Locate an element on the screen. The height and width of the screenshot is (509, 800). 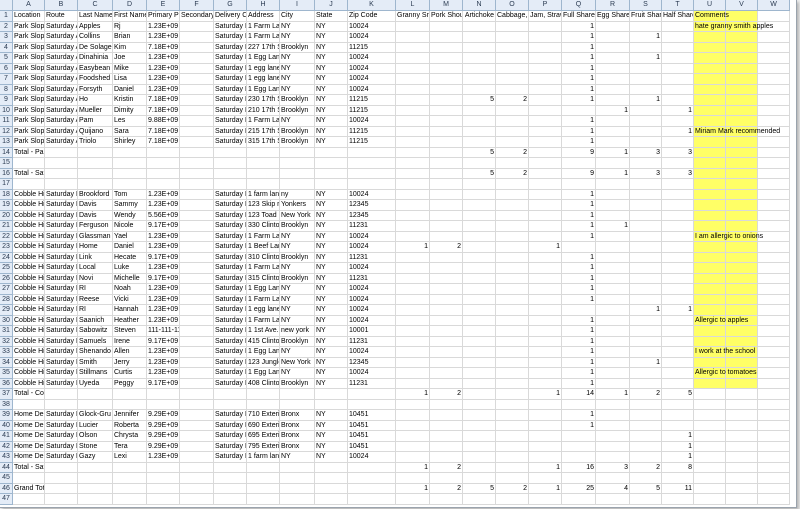
cell-n35 is located at coordinates (479, 373).